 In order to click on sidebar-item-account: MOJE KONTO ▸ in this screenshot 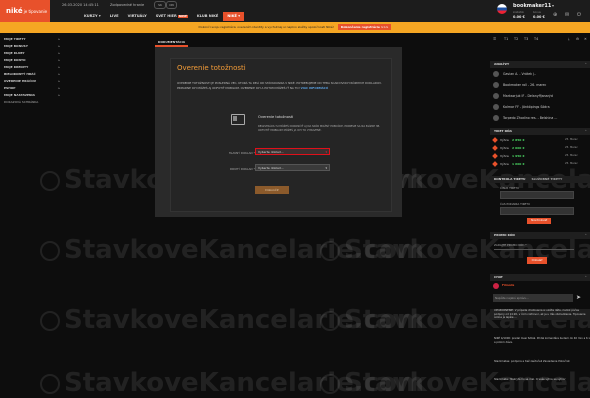, I will do `click(31, 60)`.